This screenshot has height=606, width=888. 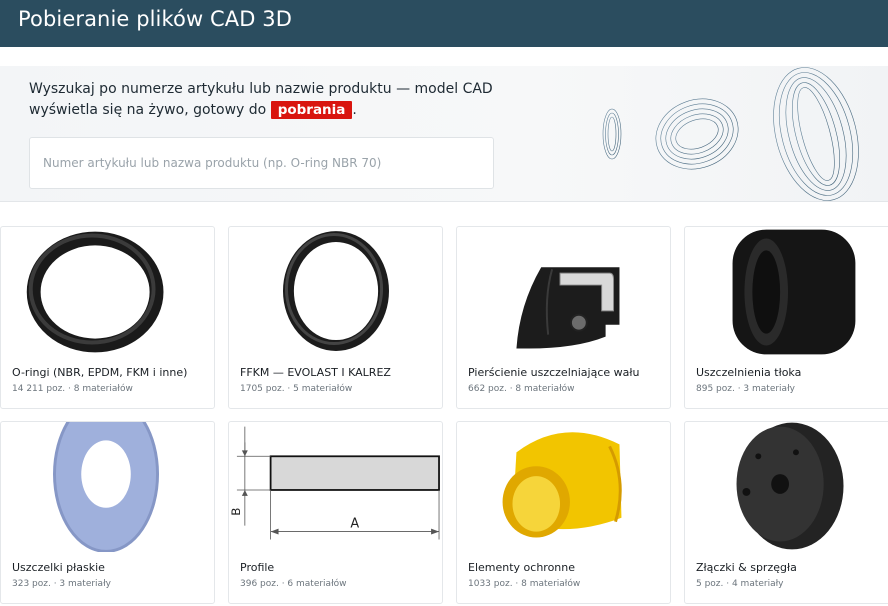 What do you see at coordinates (522, 567) in the screenshot?
I see `category-title: Elementy ochronne` at bounding box center [522, 567].